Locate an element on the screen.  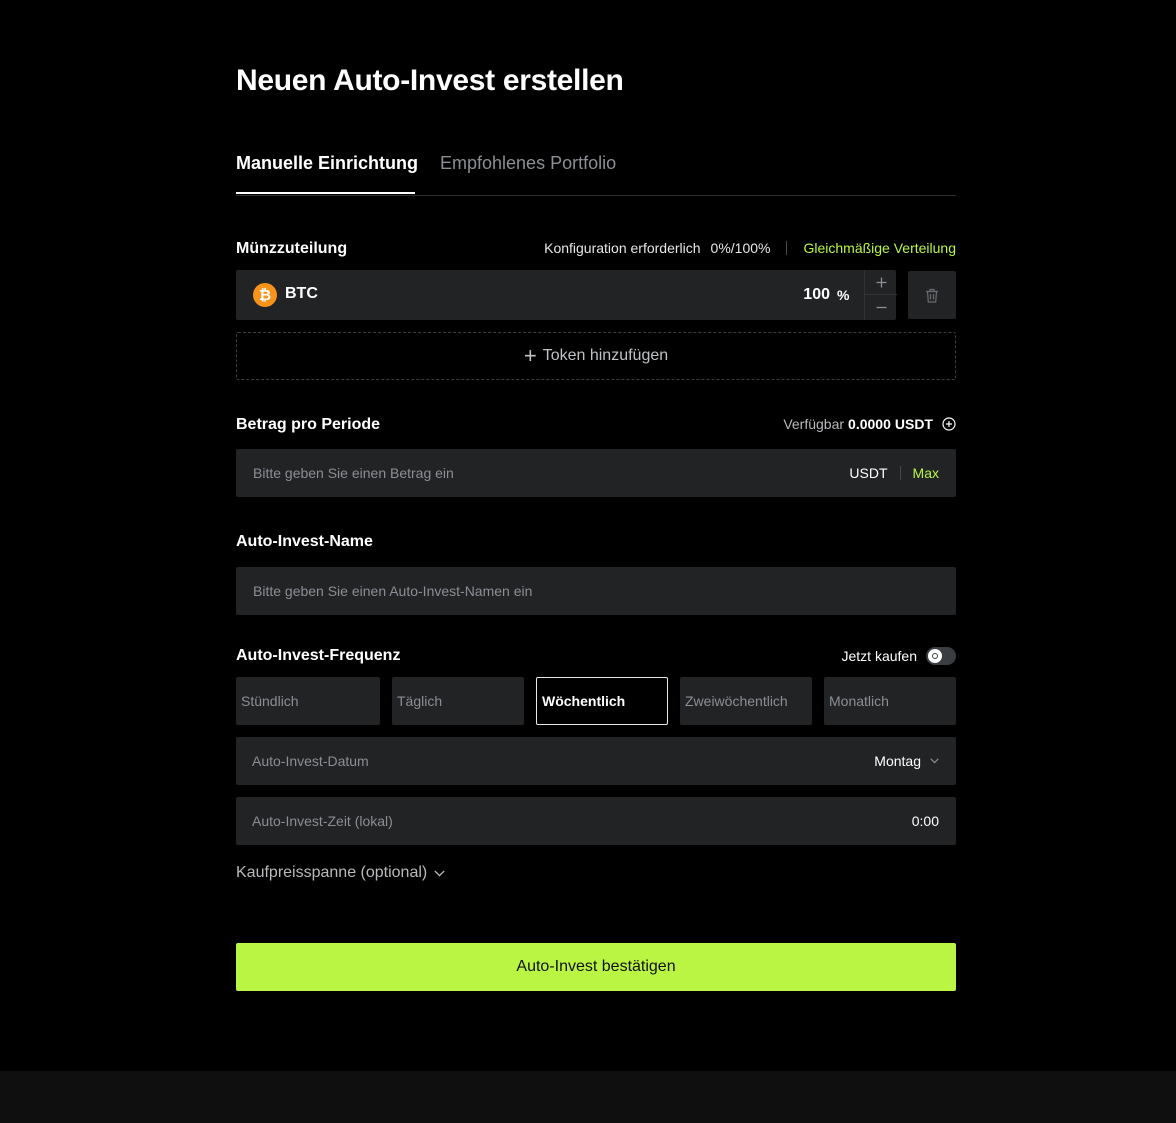
max-button: Max is located at coordinates (926, 473).